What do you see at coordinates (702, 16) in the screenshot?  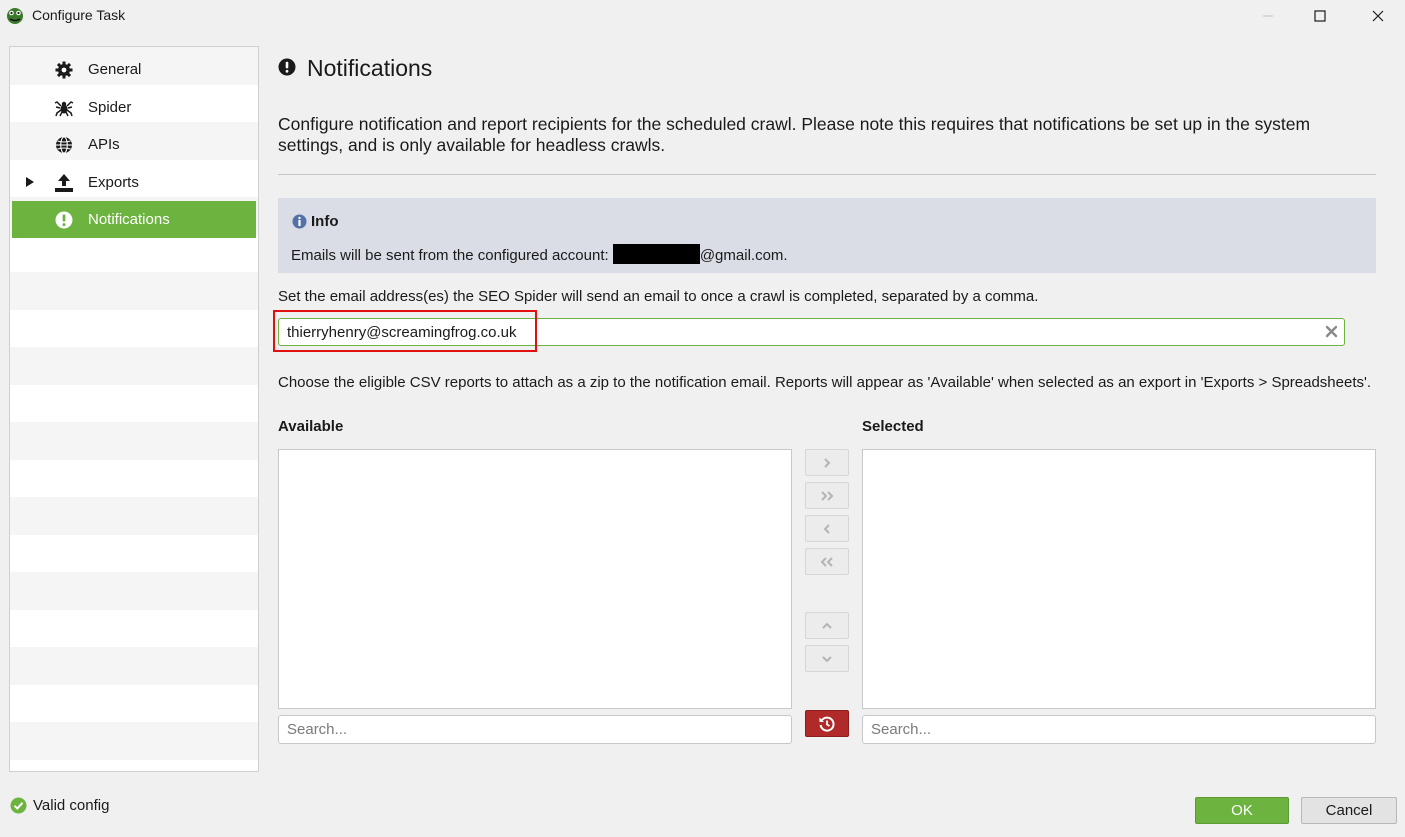 I see `title-bar: Configure Task` at bounding box center [702, 16].